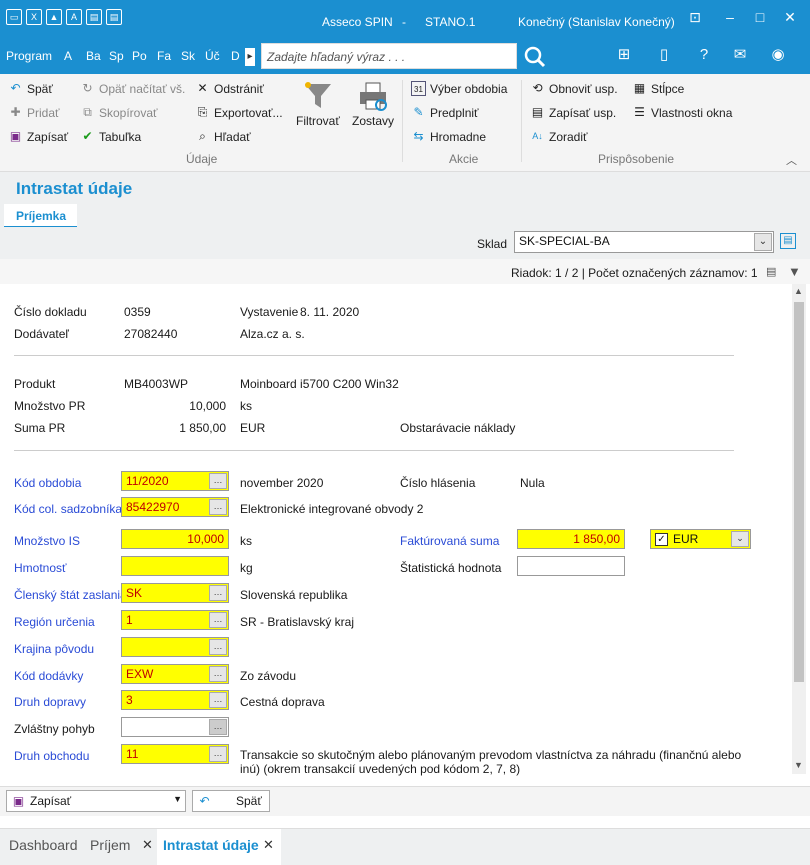 The height and width of the screenshot is (865, 810). What do you see at coordinates (571, 566) in the screenshot?
I see `statisticka-hodnota-field` at bounding box center [571, 566].